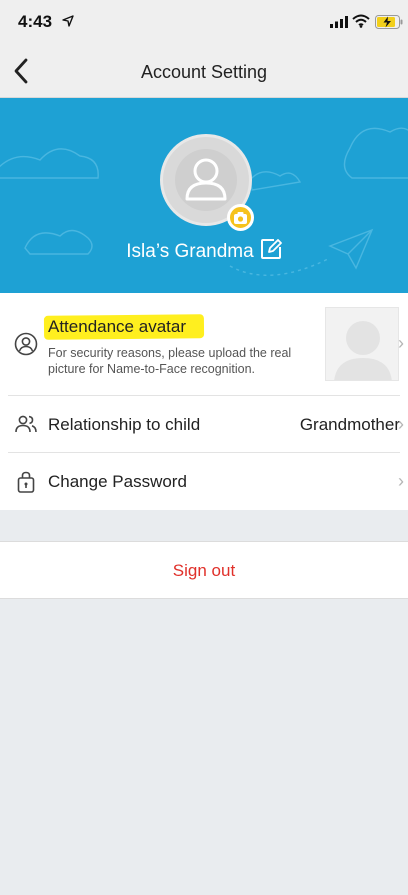 The image size is (408, 895). Describe the element at coordinates (204, 23) in the screenshot. I see `status-bar: 4:43` at that location.